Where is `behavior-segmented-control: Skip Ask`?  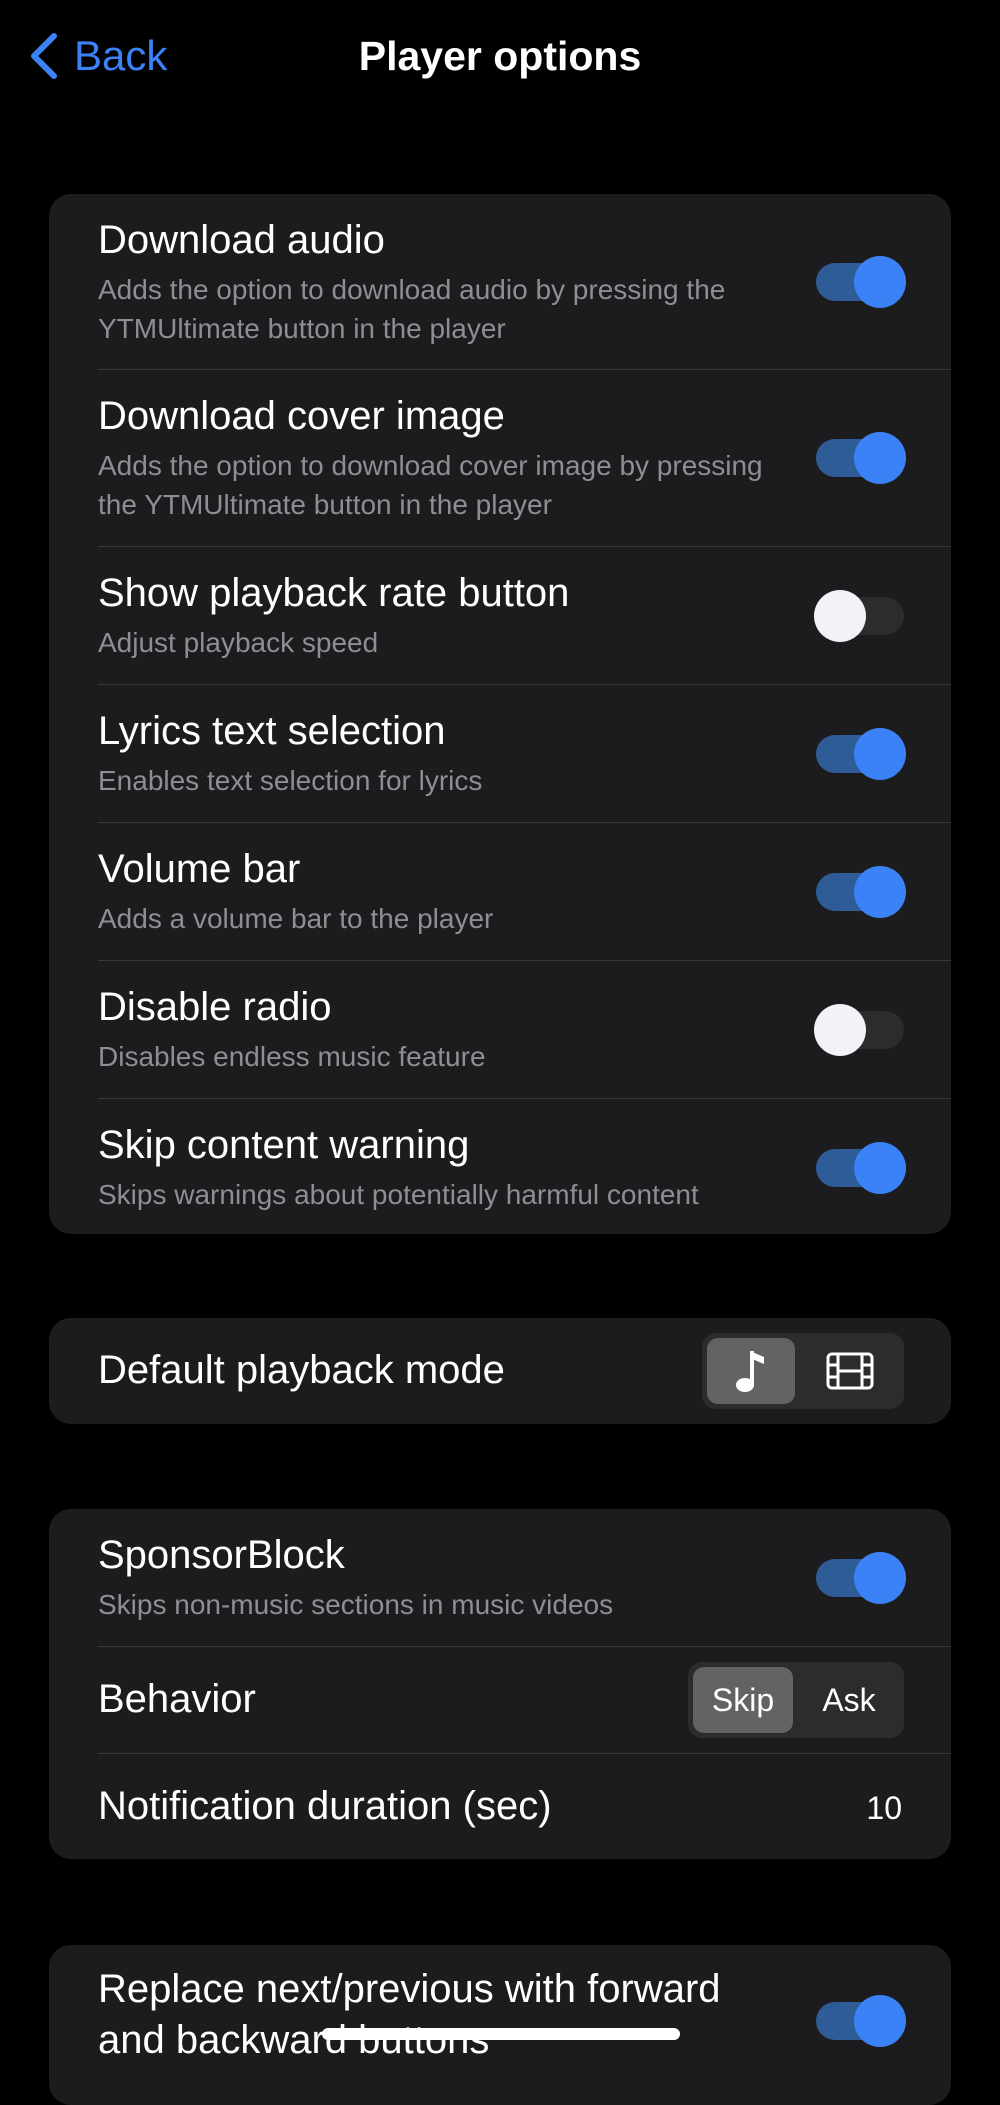 behavior-segmented-control: Skip Ask is located at coordinates (796, 1700).